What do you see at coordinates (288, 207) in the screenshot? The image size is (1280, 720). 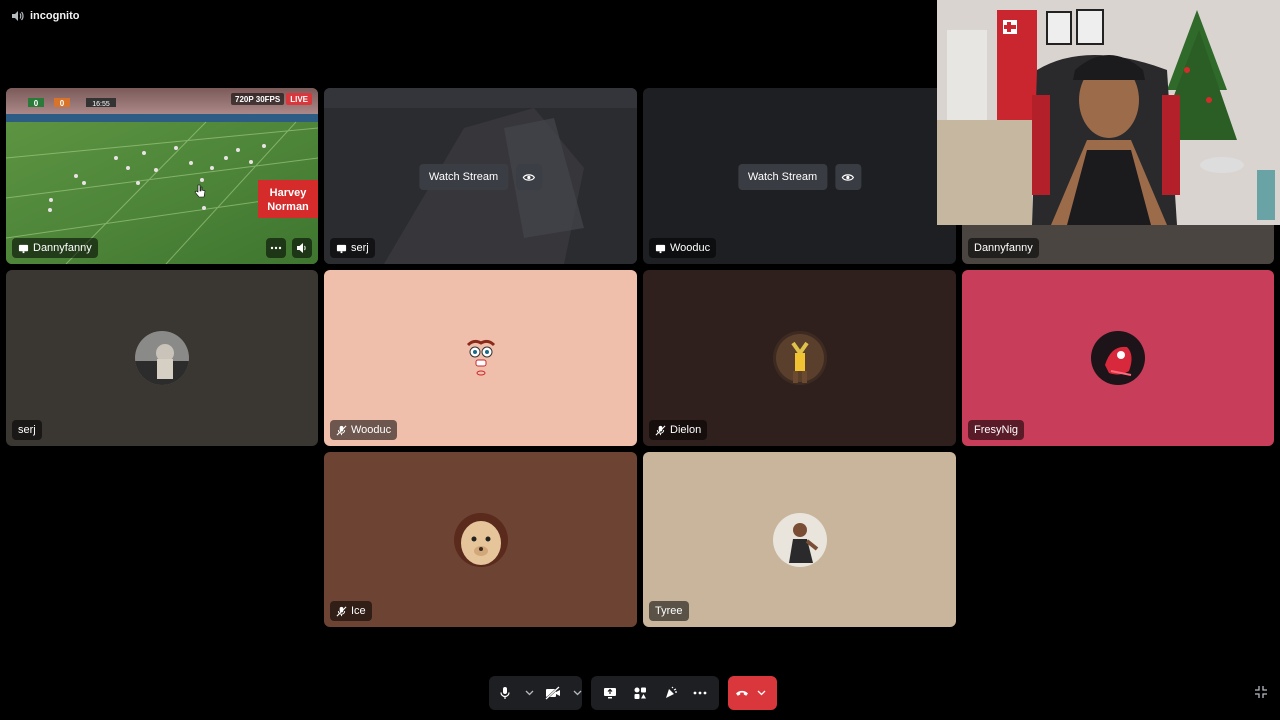 I see `sponsor-line2: Norman` at bounding box center [288, 207].